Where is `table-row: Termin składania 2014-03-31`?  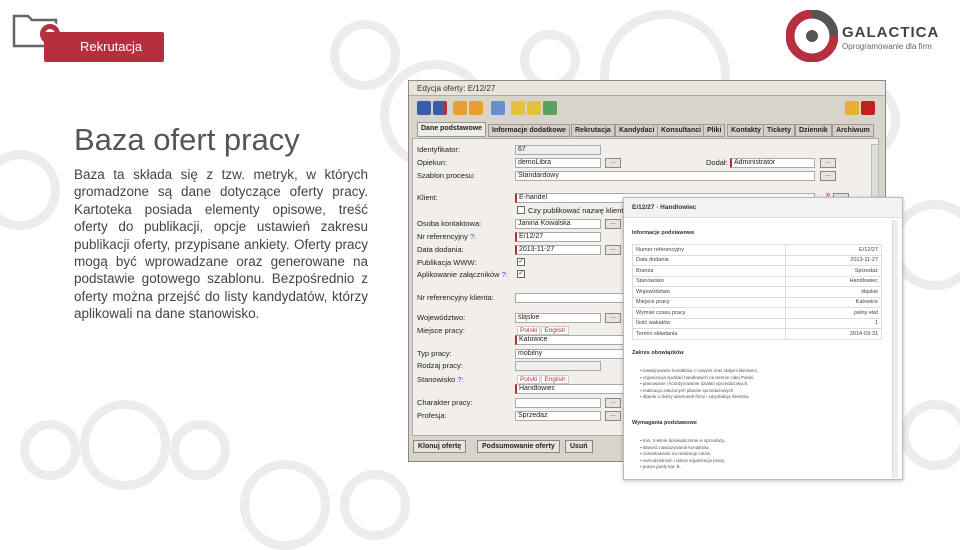
table-row: Termin składania 2014-03-31 is located at coordinates (757, 334).